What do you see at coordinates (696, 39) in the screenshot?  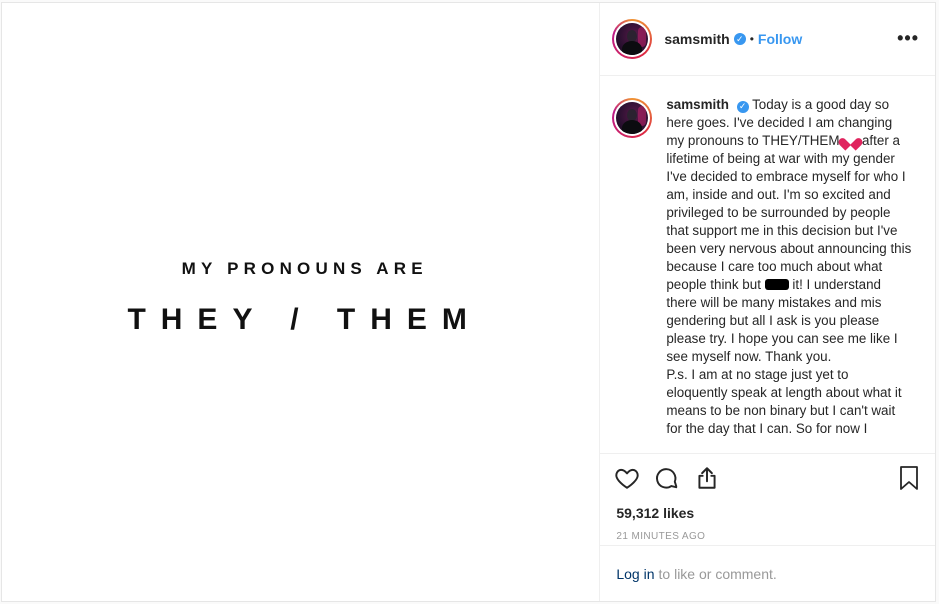 I see `header-username: samsmith` at bounding box center [696, 39].